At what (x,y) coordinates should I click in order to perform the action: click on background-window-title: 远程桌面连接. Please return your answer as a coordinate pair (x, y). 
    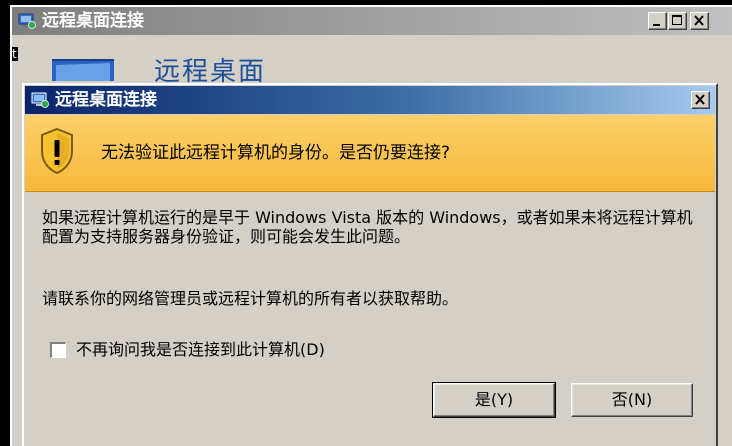
    Looking at the image, I should click on (93, 21).